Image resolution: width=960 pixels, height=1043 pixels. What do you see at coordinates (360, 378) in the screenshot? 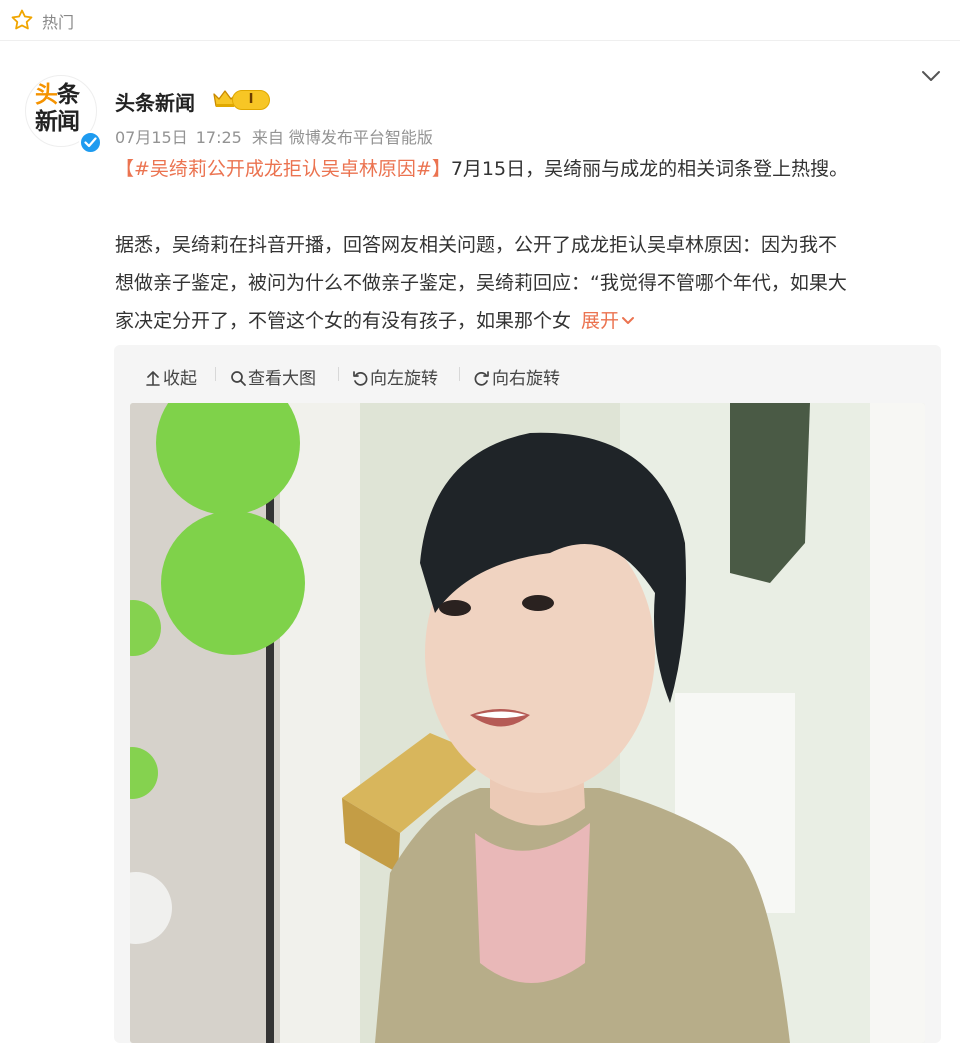
I see `rotate-left-icon` at bounding box center [360, 378].